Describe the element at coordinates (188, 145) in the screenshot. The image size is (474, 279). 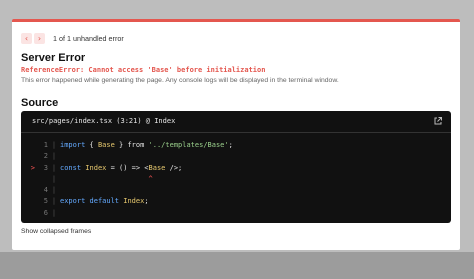
I see `code-token: '../templates/Base'` at that location.